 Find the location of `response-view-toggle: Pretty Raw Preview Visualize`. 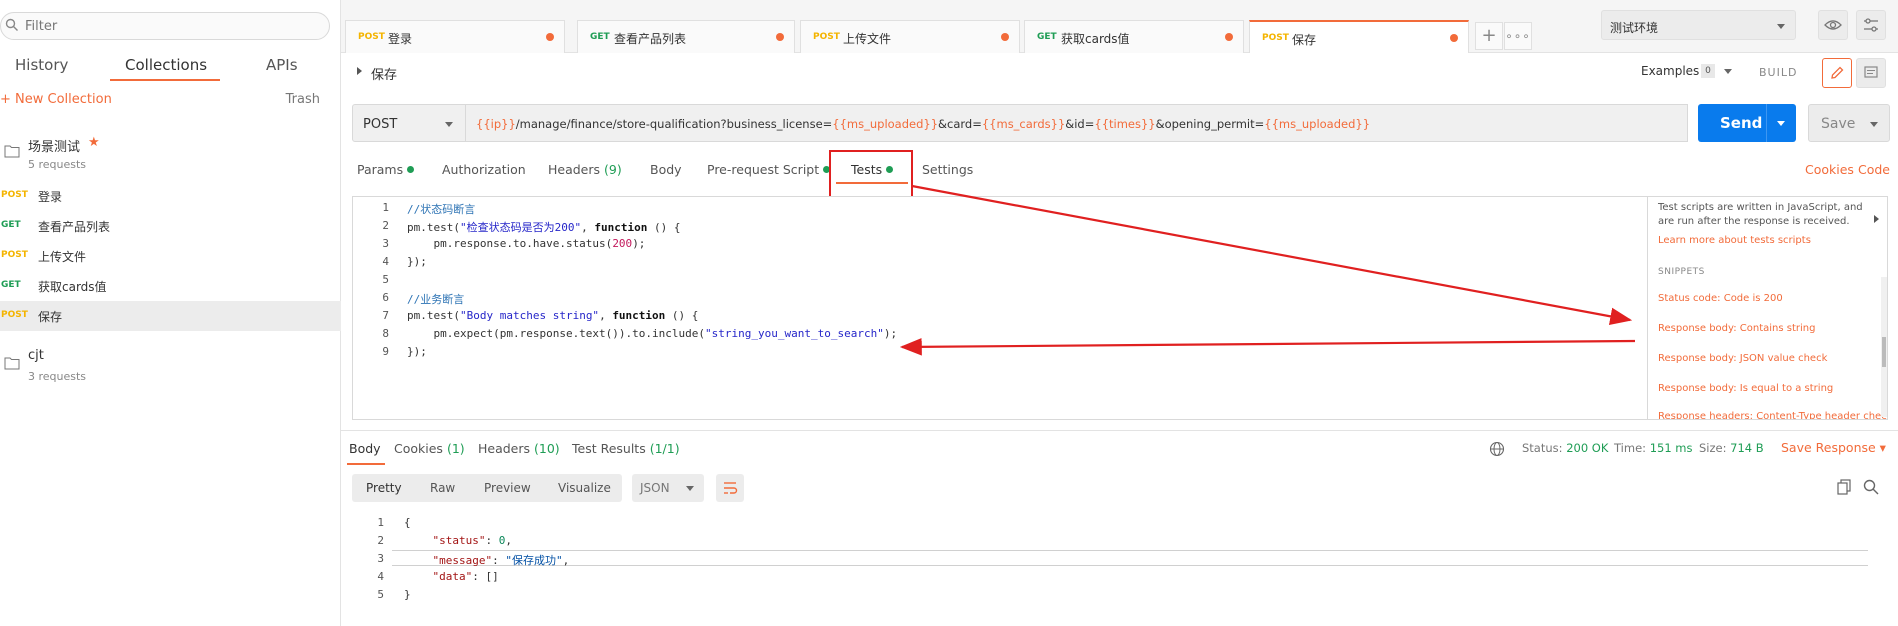

response-view-toggle: Pretty Raw Preview Visualize is located at coordinates (487, 488).